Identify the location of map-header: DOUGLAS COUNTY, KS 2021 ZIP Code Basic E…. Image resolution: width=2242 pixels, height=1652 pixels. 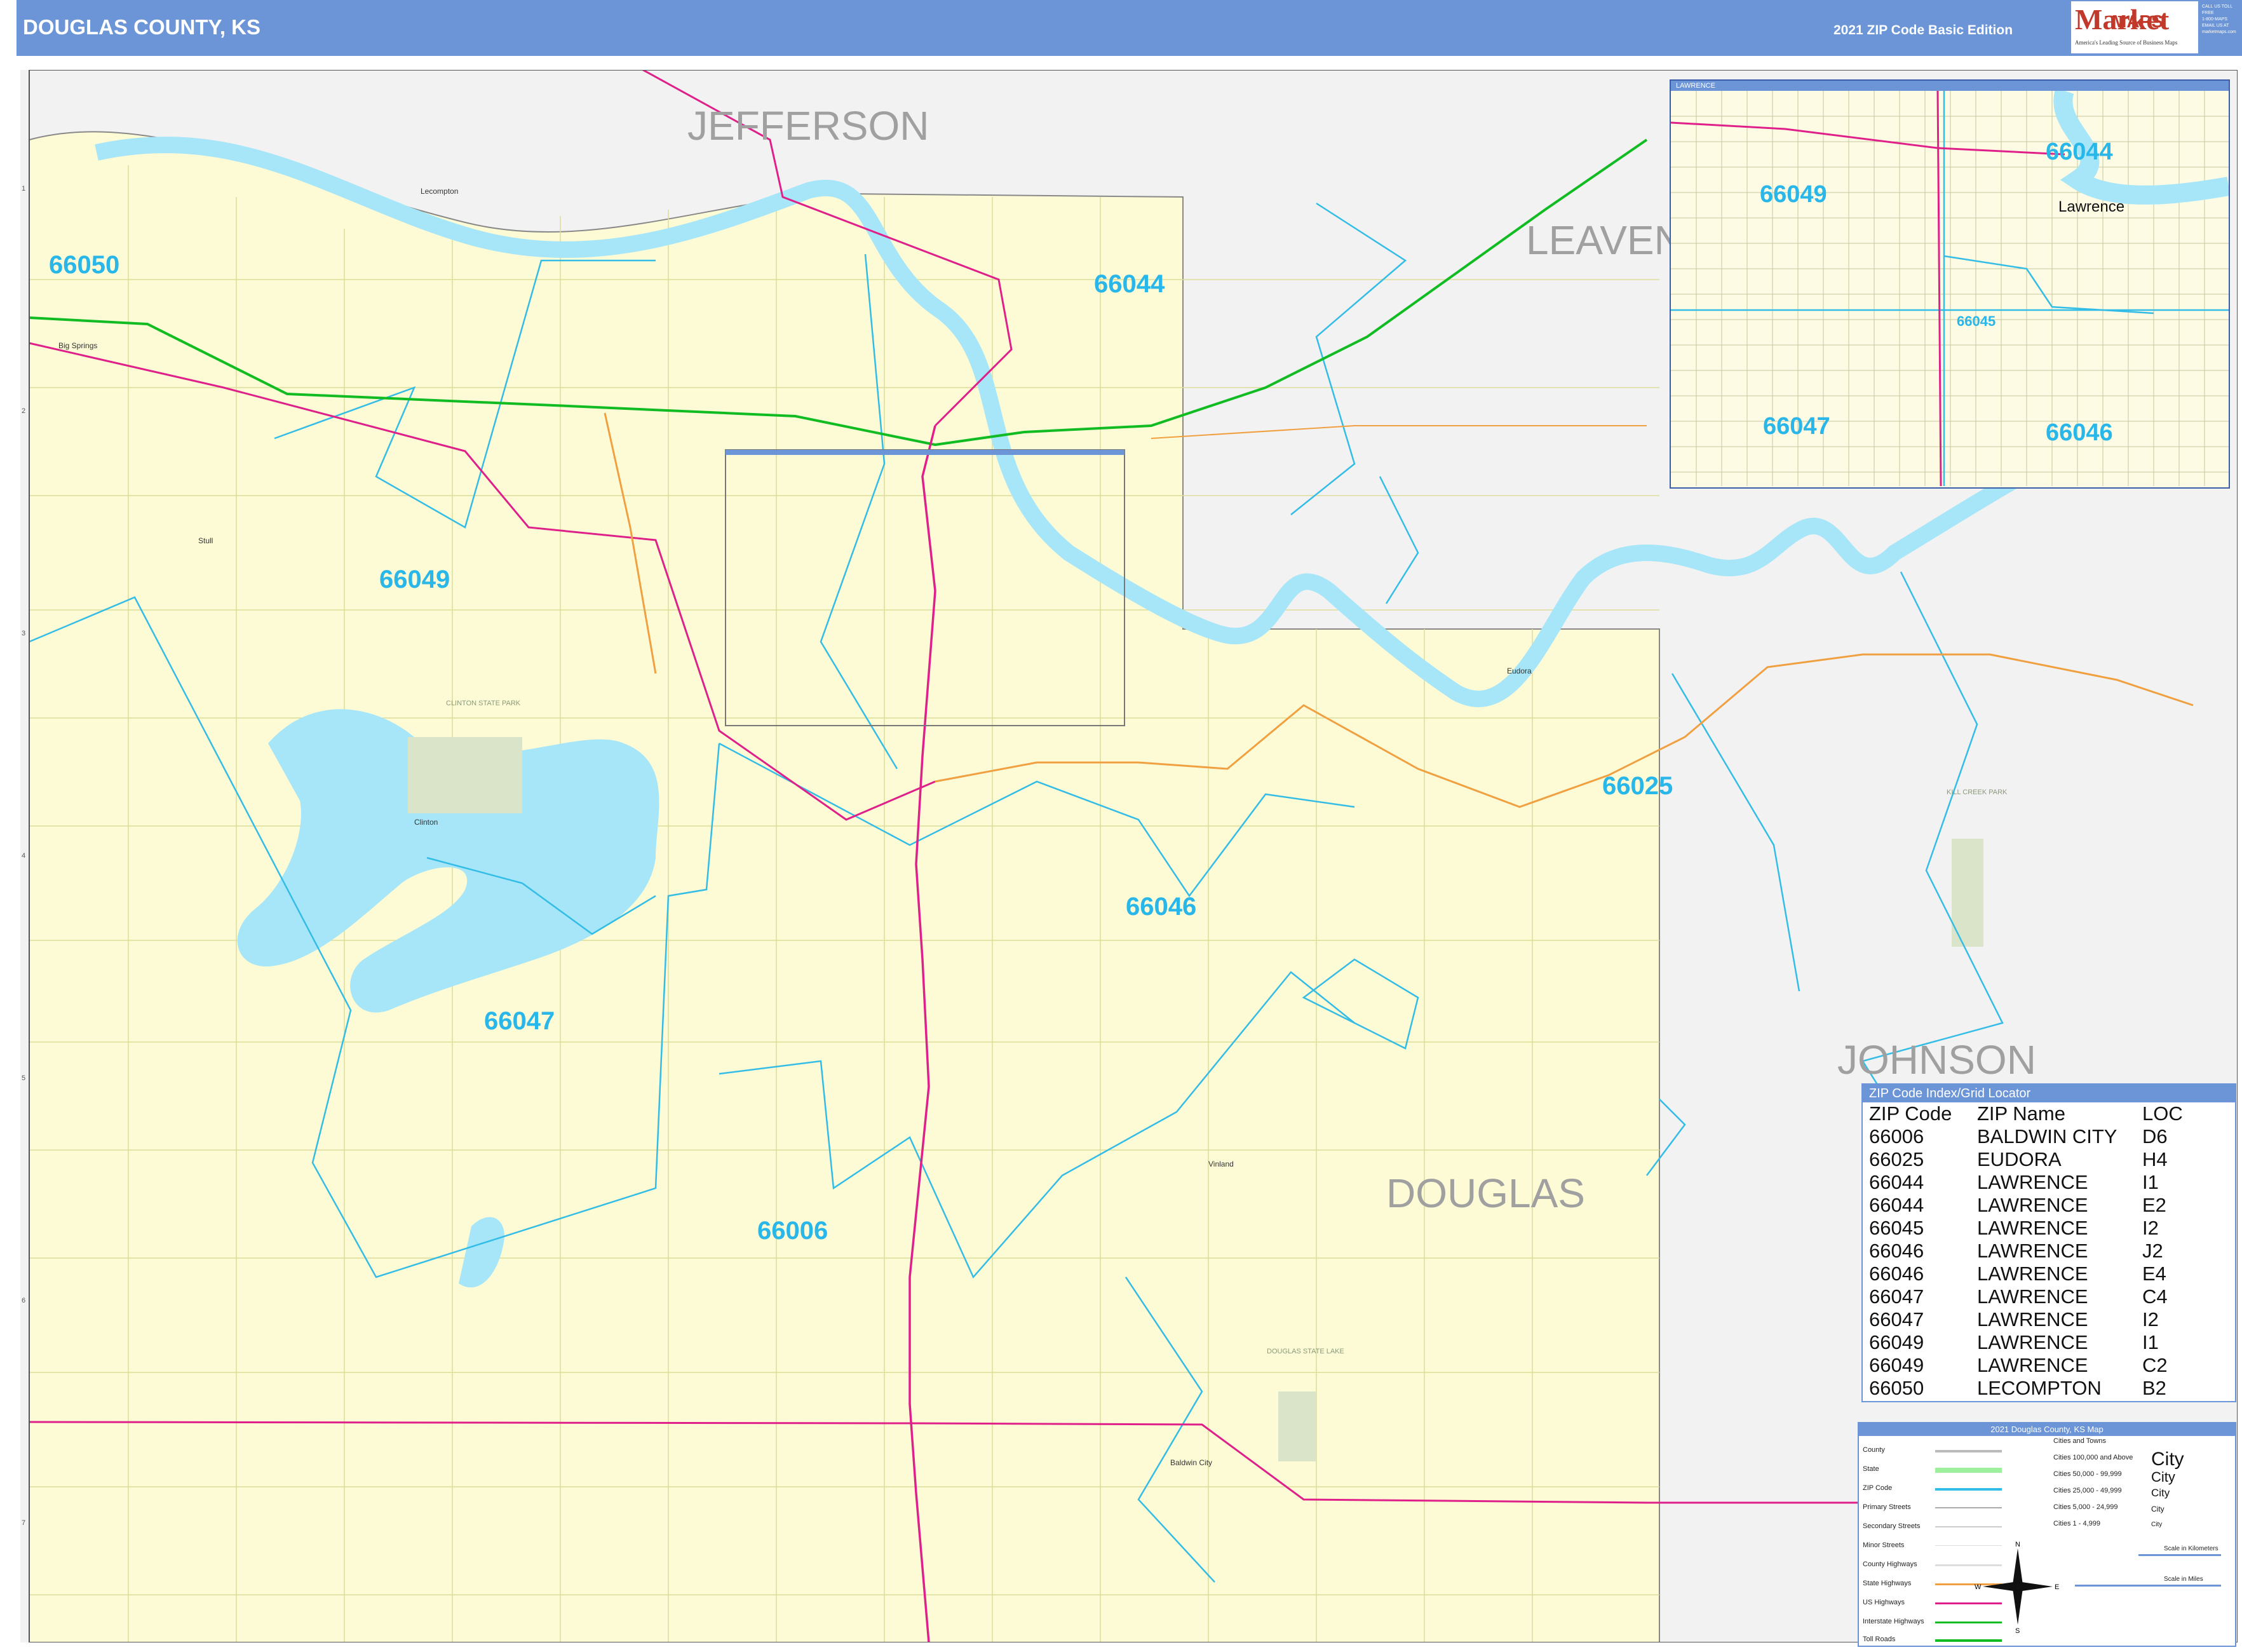
(1129, 28).